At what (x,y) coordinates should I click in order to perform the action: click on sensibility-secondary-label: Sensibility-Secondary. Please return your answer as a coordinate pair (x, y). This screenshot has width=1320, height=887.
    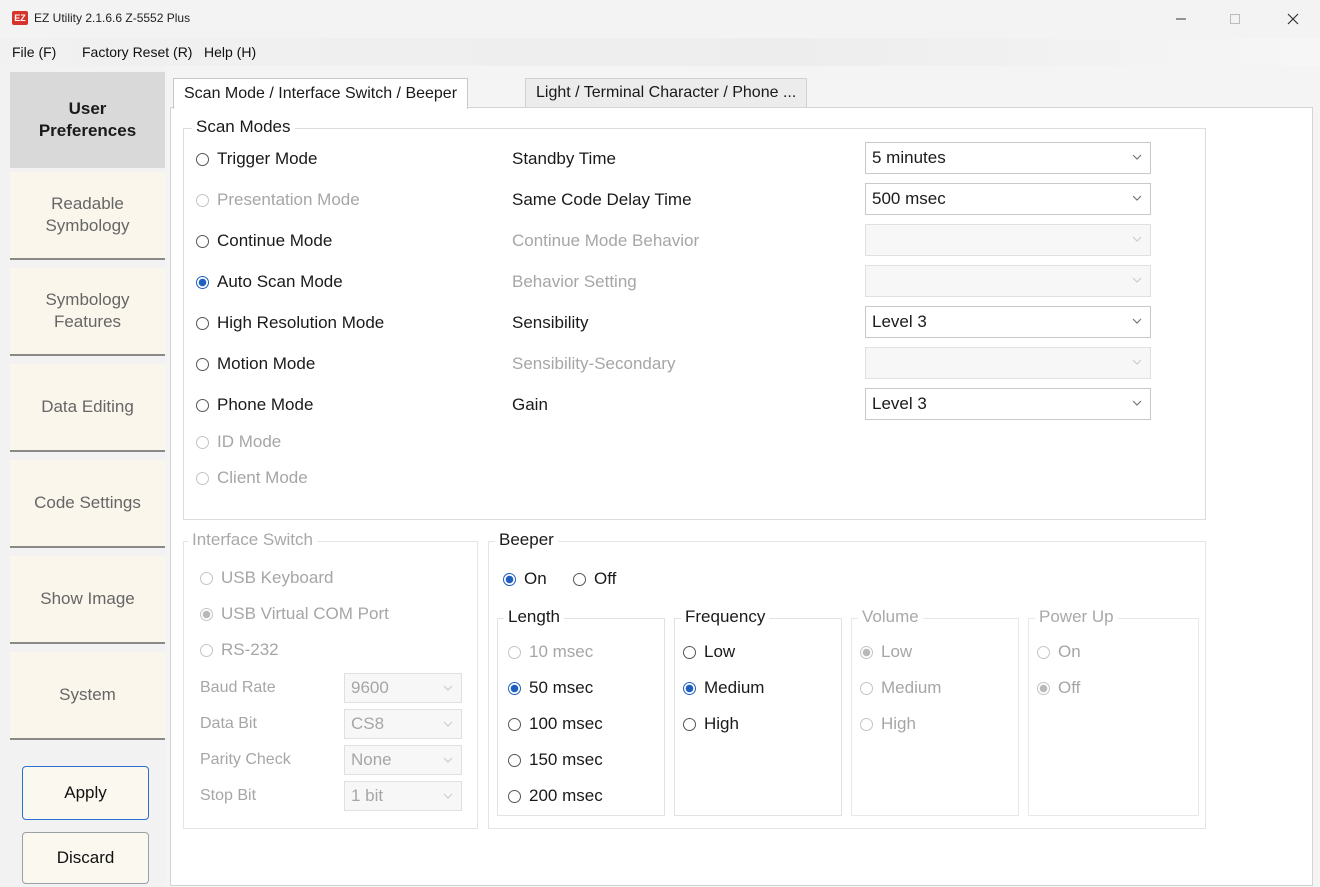
    Looking at the image, I should click on (594, 363).